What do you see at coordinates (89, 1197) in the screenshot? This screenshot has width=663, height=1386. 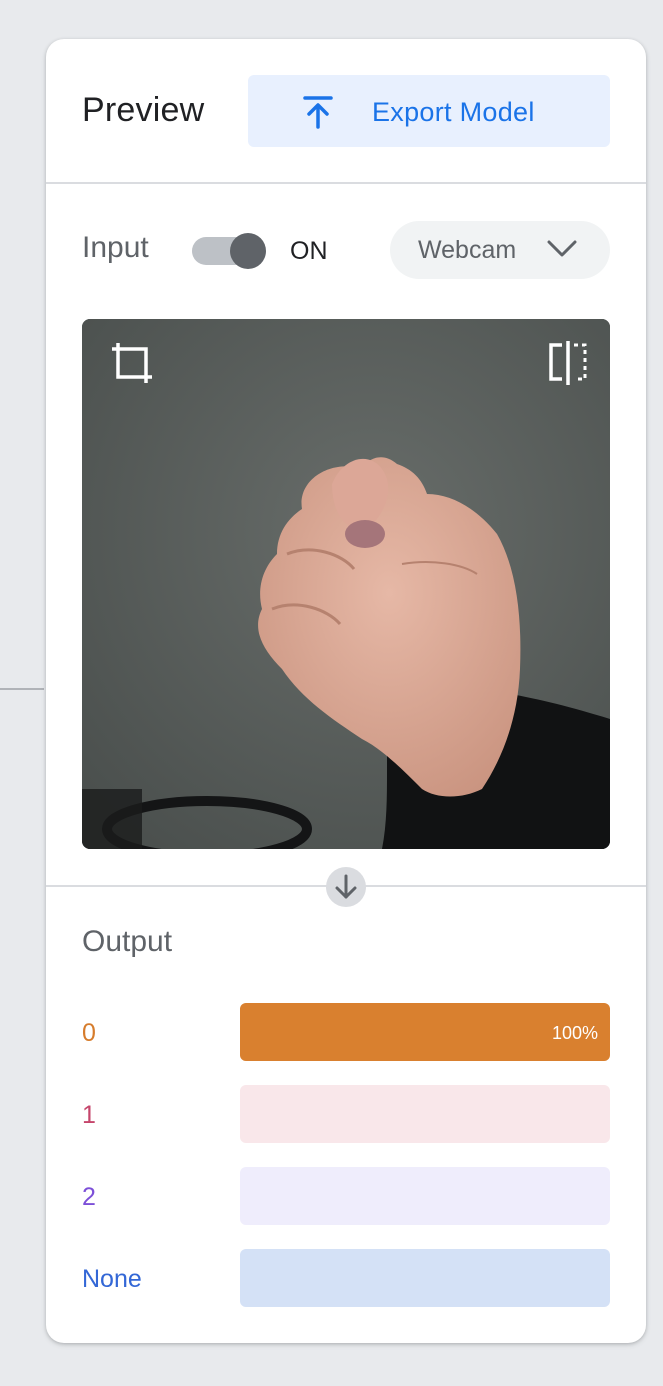 I see `class-label: 2` at bounding box center [89, 1197].